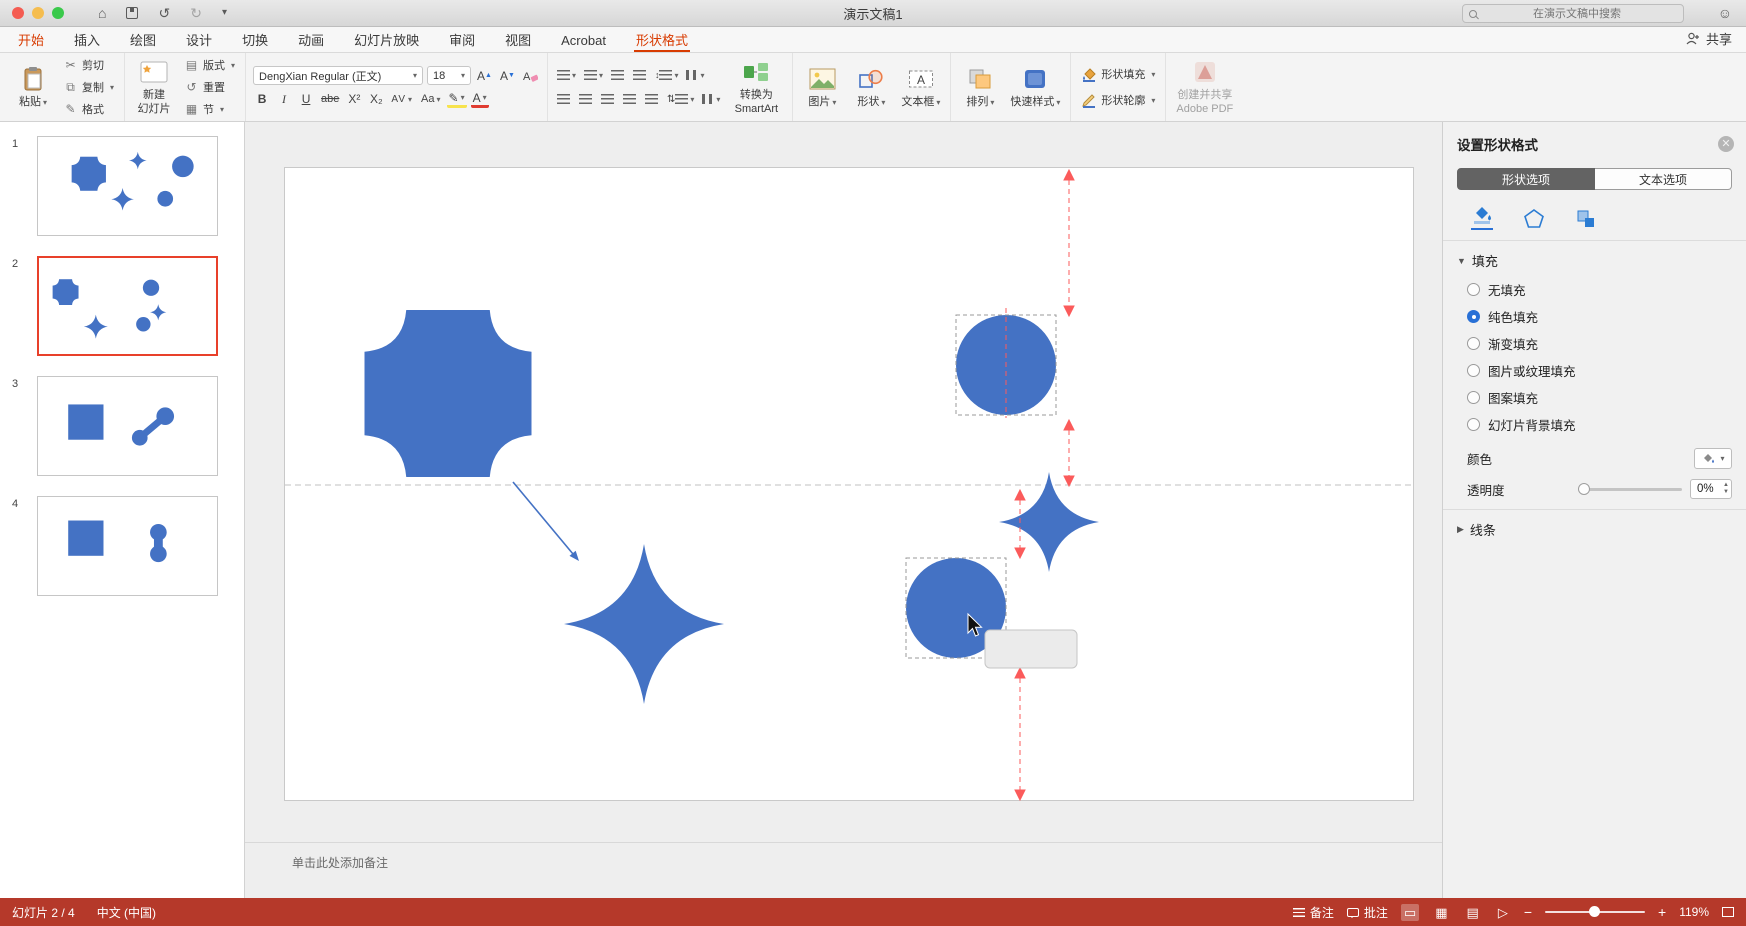 This screenshot has width=1746, height=926. I want to click on line-section-header: ▶ 线条, so click(1594, 527).